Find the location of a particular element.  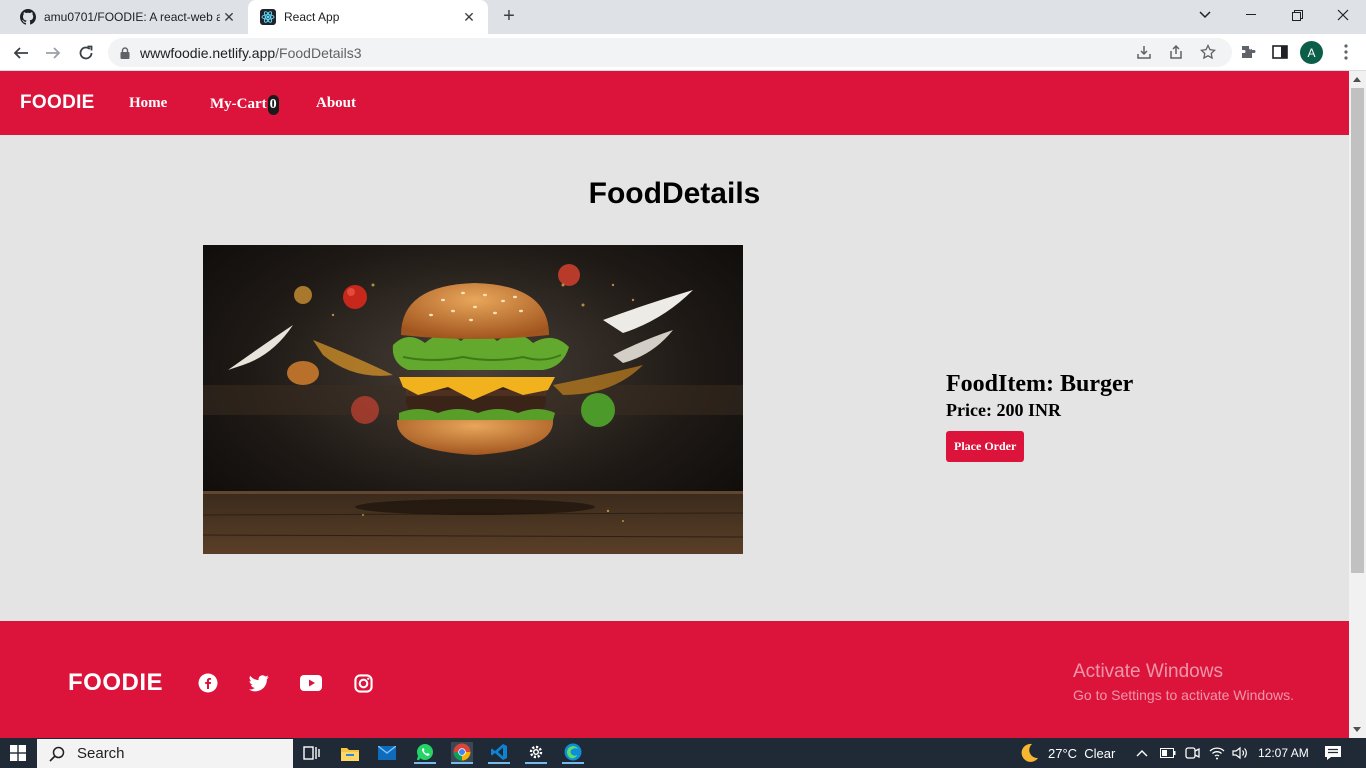

close-window-button is located at coordinates (1343, 15).